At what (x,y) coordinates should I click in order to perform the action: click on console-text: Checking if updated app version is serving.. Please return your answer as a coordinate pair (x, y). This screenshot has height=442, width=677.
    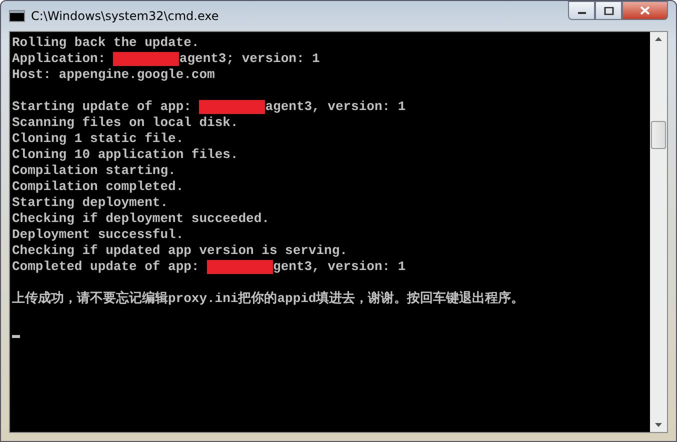
    Looking at the image, I should click on (180, 251).